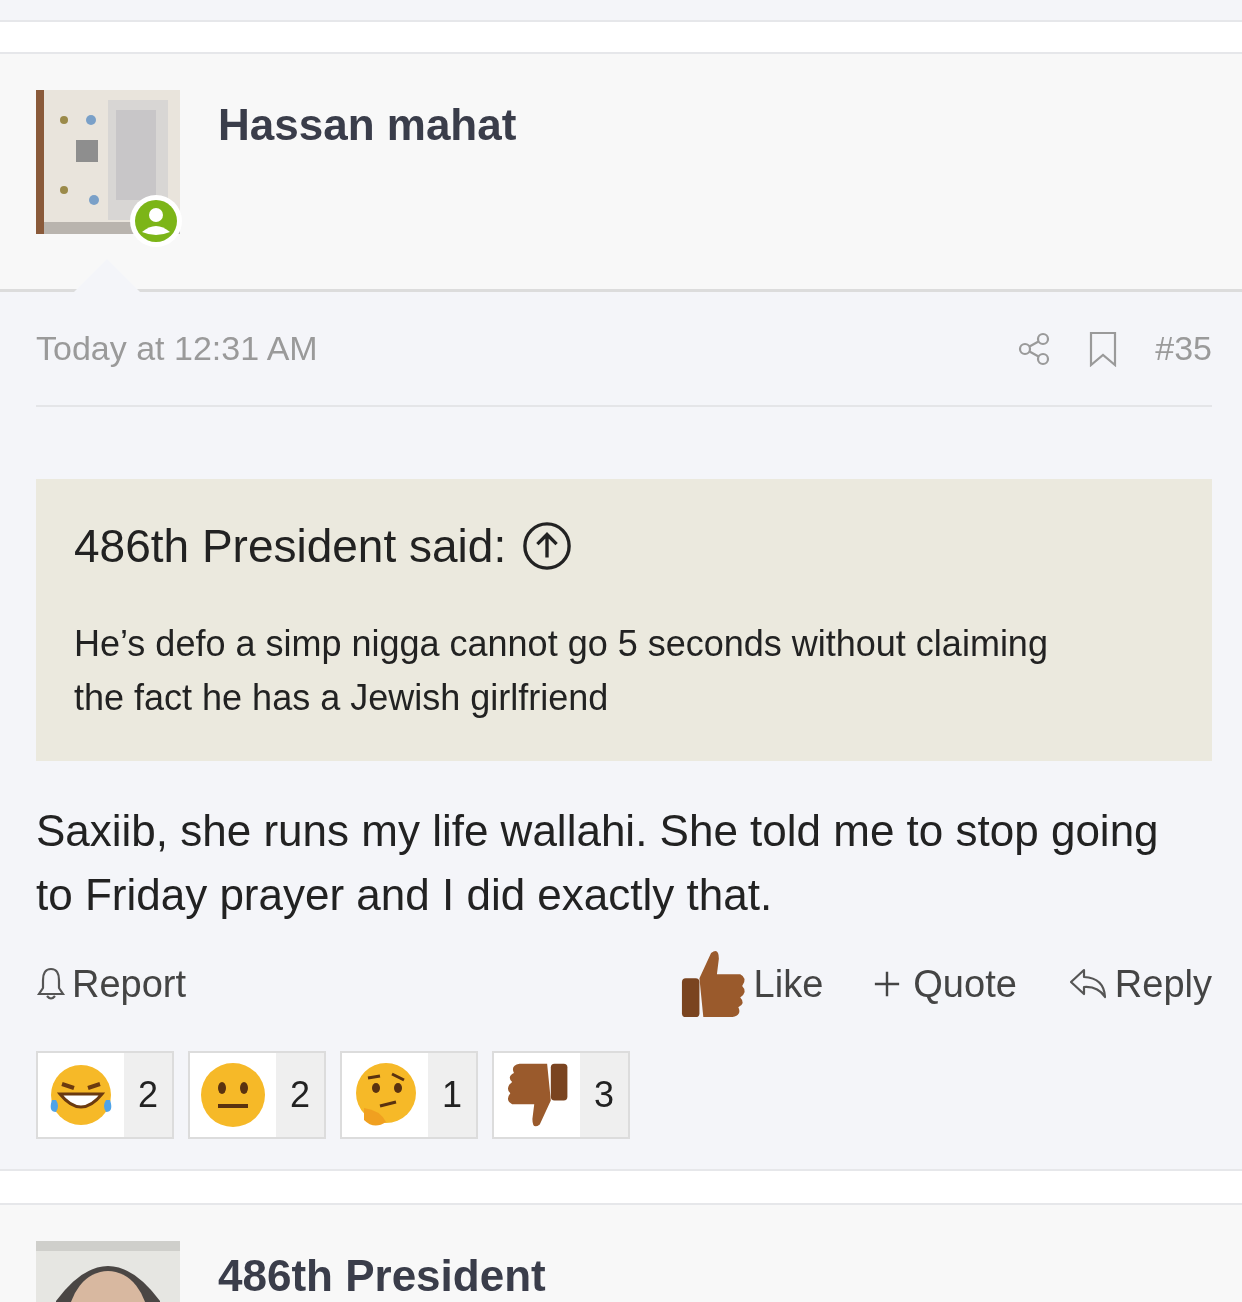 Image resolution: width=1242 pixels, height=1302 pixels. Describe the element at coordinates (1139, 984) in the screenshot. I see `reply-button: Reply` at that location.